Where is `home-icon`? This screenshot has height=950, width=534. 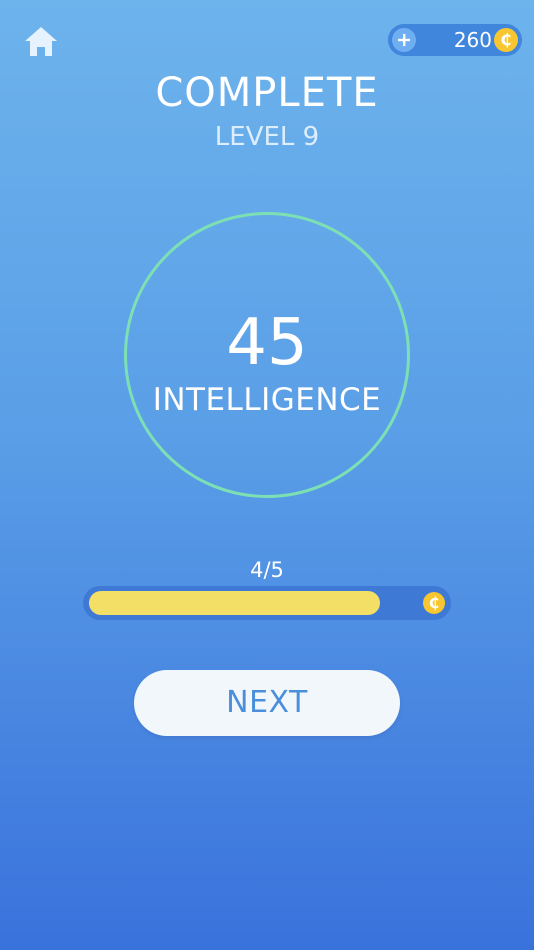
home-icon is located at coordinates (41, 41).